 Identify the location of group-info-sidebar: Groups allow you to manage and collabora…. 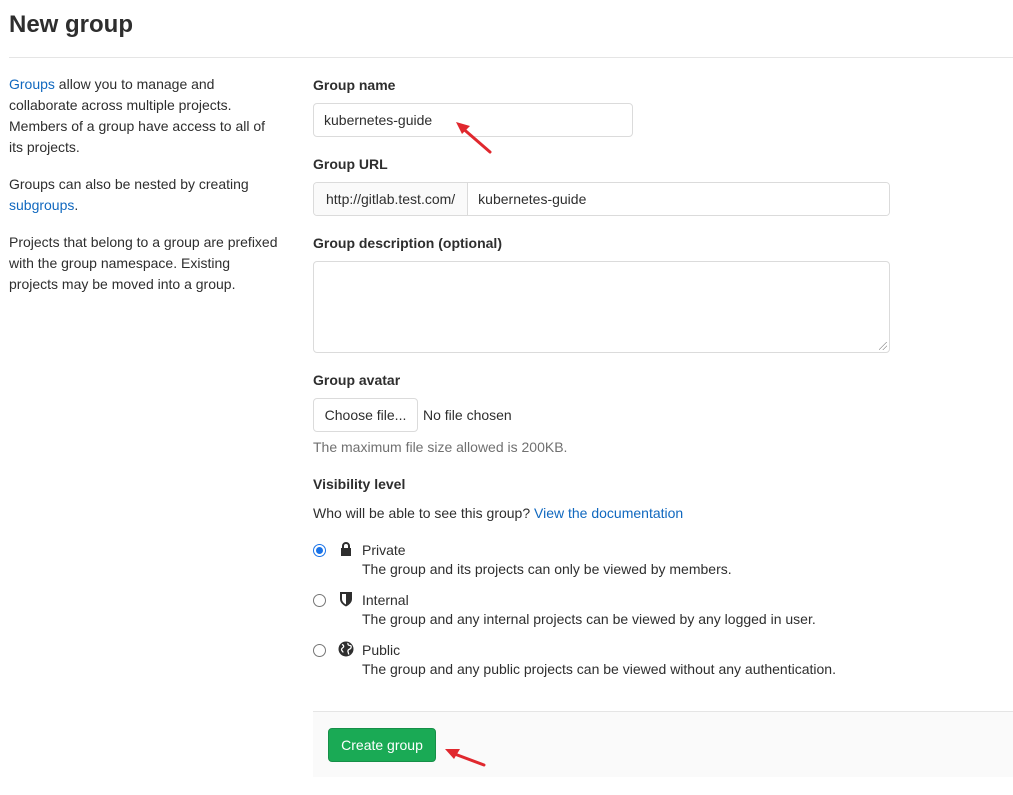
(144, 192).